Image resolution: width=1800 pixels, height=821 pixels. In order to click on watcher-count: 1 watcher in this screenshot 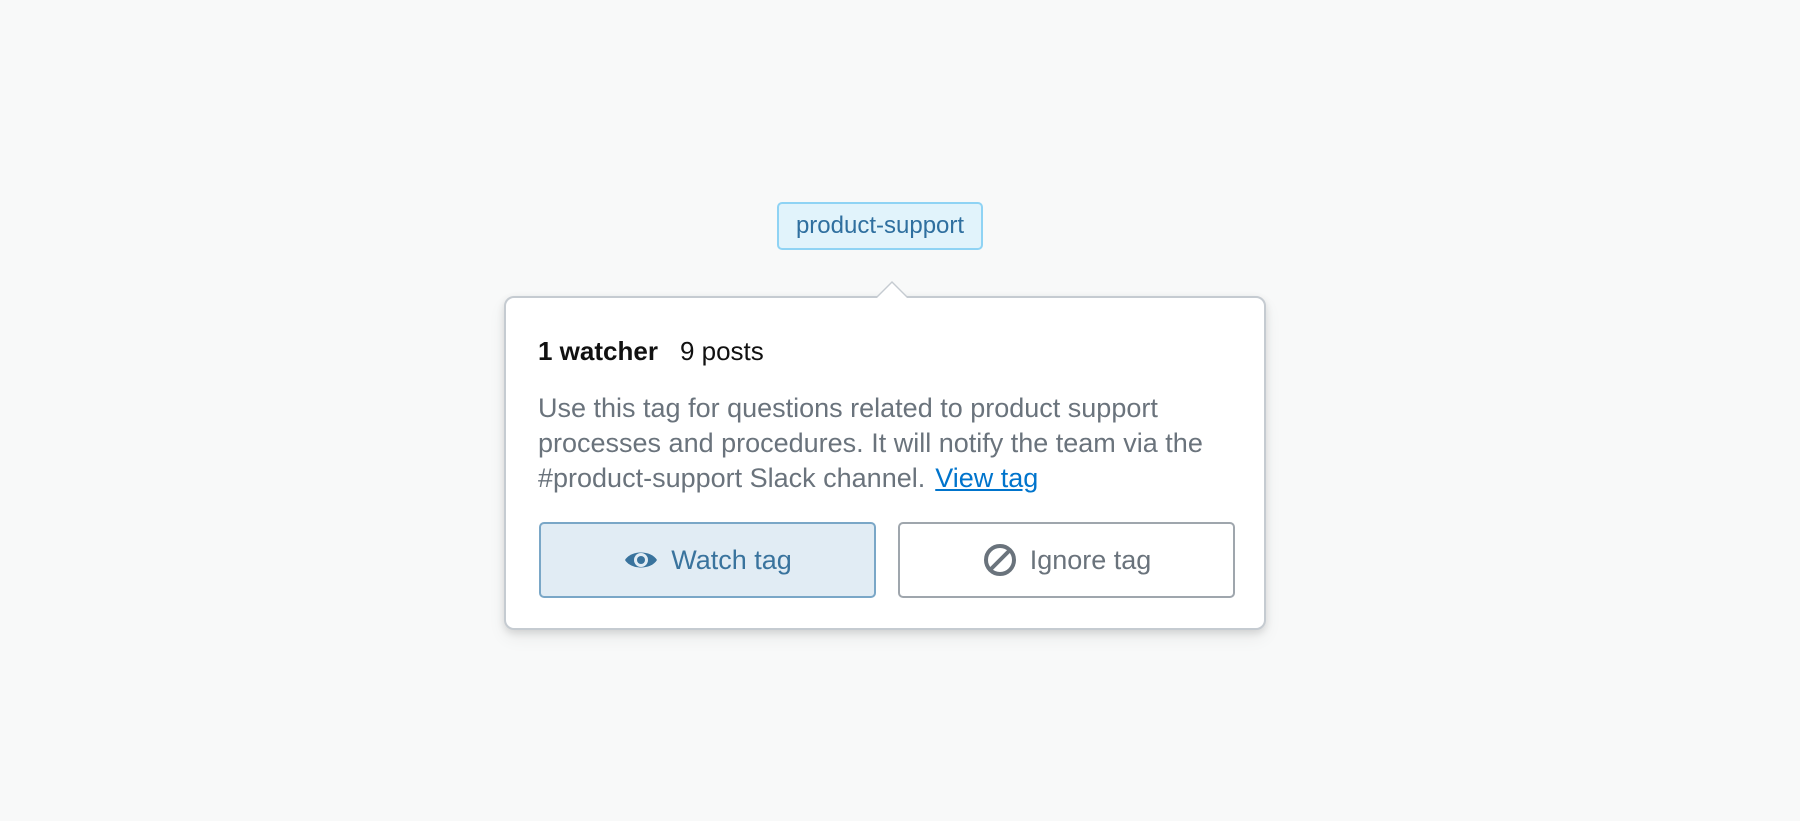, I will do `click(598, 351)`.